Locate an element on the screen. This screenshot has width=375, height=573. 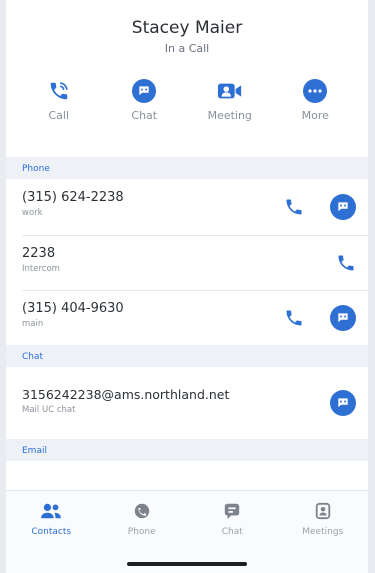
tab-meetings: Meetings is located at coordinates (323, 532).